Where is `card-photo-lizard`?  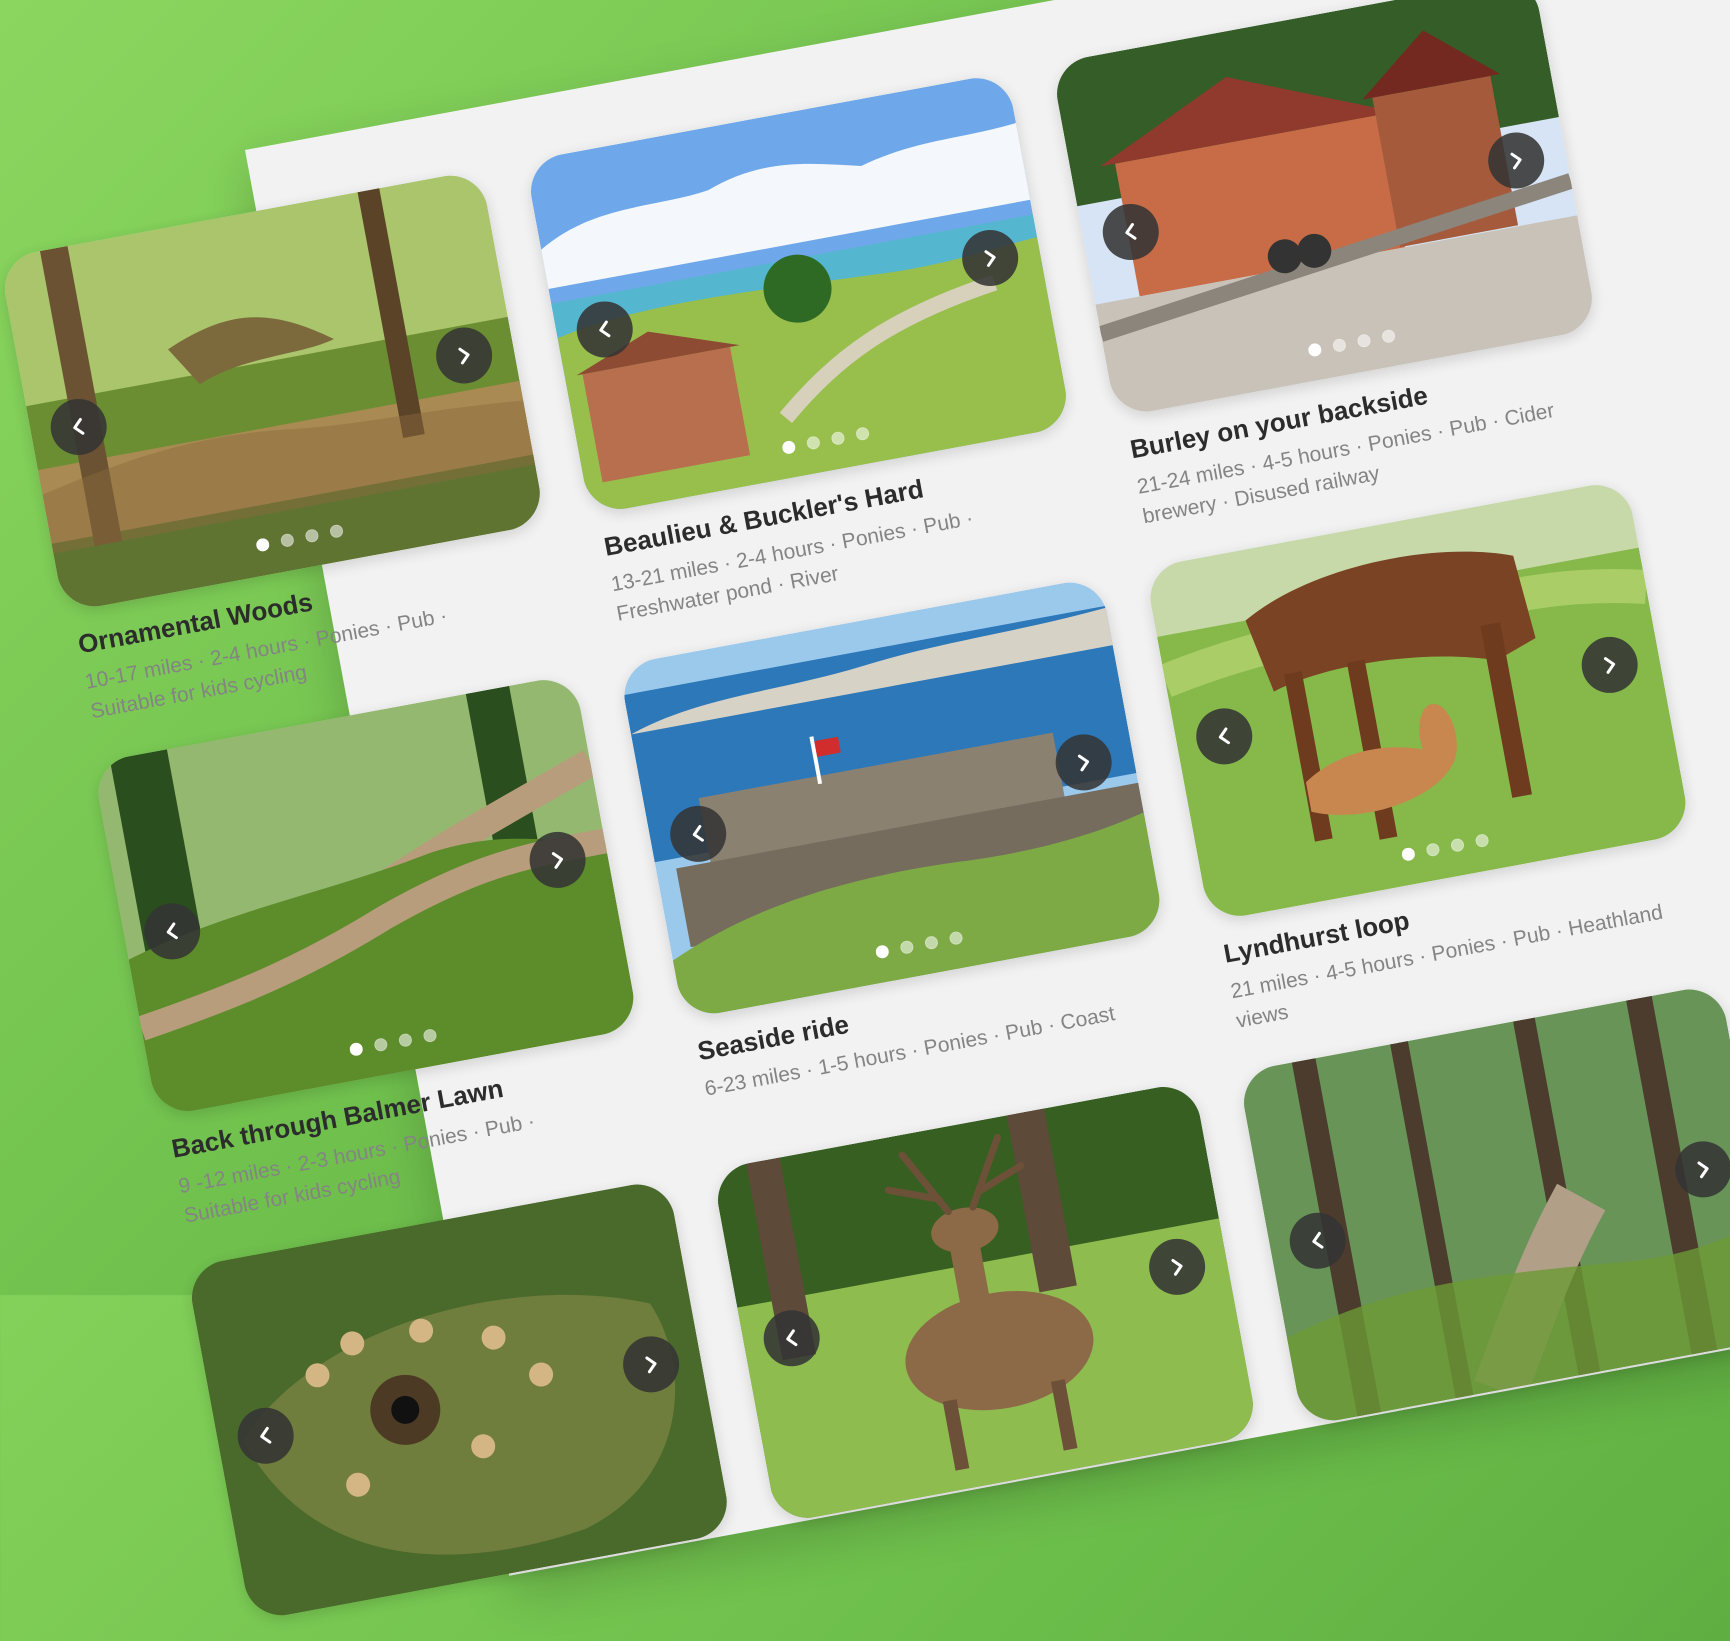 card-photo-lizard is located at coordinates (459, 1399).